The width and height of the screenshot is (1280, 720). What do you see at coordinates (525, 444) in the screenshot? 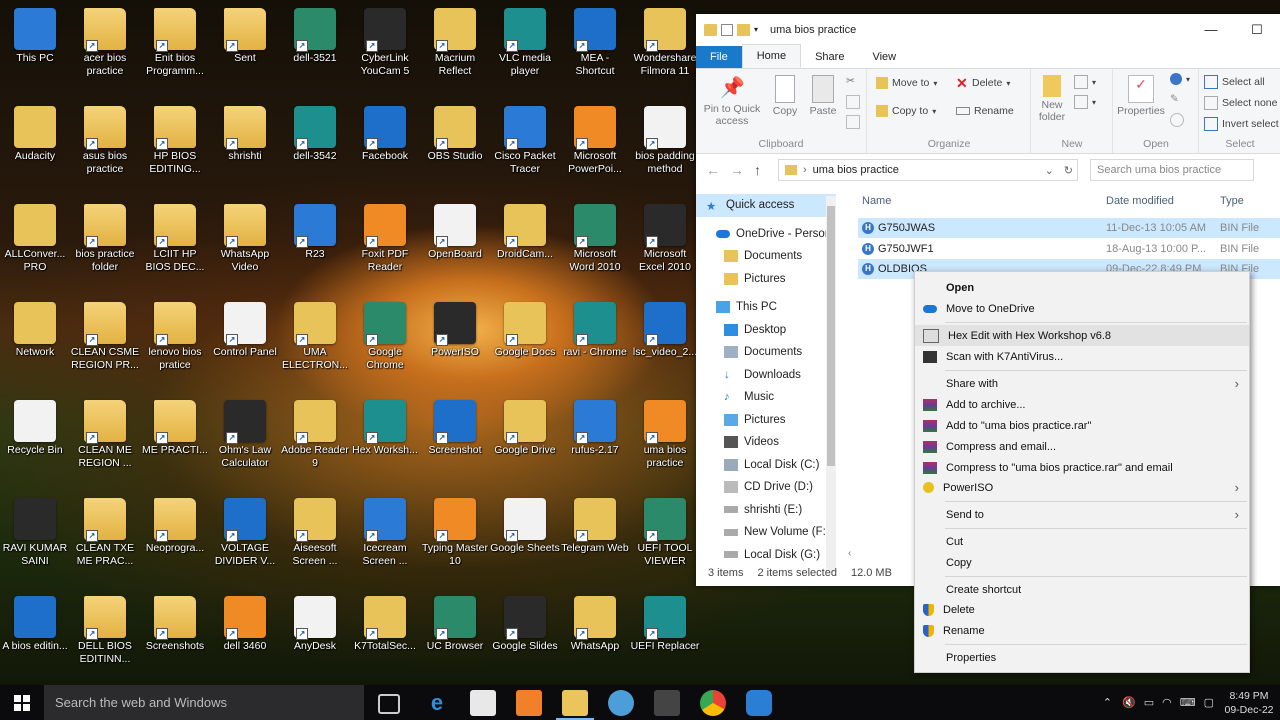
I see `desktop-shortcut: ↗ Google Drive` at bounding box center [525, 444].